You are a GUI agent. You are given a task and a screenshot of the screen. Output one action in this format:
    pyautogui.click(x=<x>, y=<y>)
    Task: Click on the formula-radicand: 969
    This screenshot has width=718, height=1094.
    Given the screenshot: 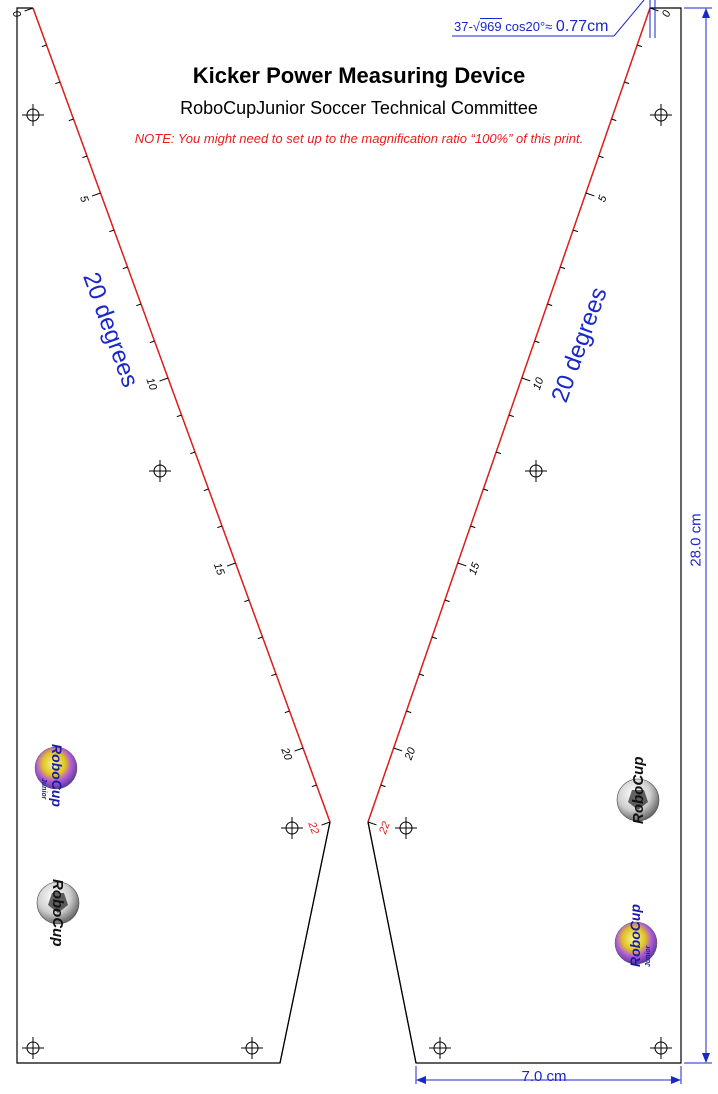 What is the action you would take?
    pyautogui.click(x=490, y=26)
    